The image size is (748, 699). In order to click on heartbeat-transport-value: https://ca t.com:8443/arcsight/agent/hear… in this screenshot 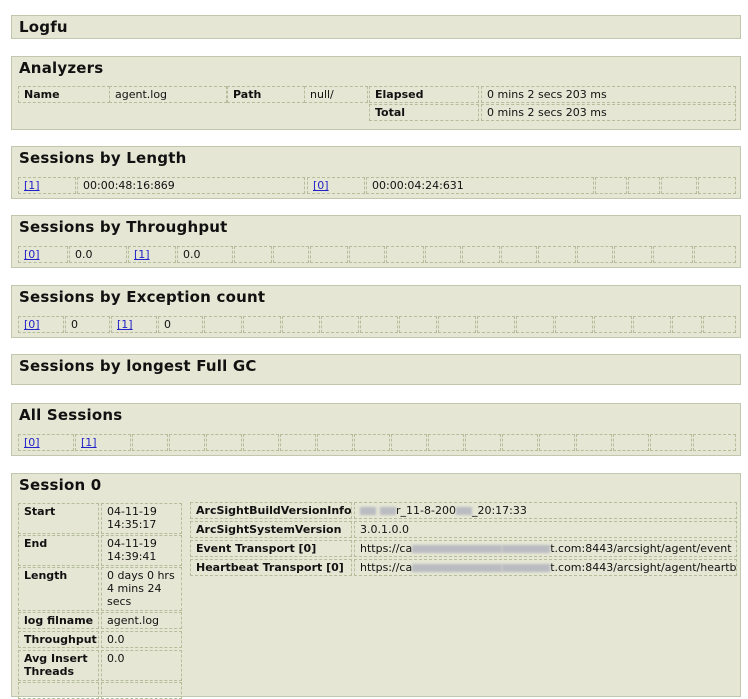, I will do `click(545, 567)`.